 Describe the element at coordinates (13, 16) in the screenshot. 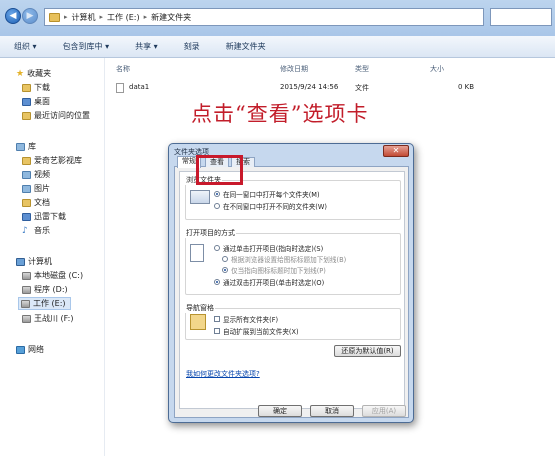

I see `back-button: ◀` at that location.